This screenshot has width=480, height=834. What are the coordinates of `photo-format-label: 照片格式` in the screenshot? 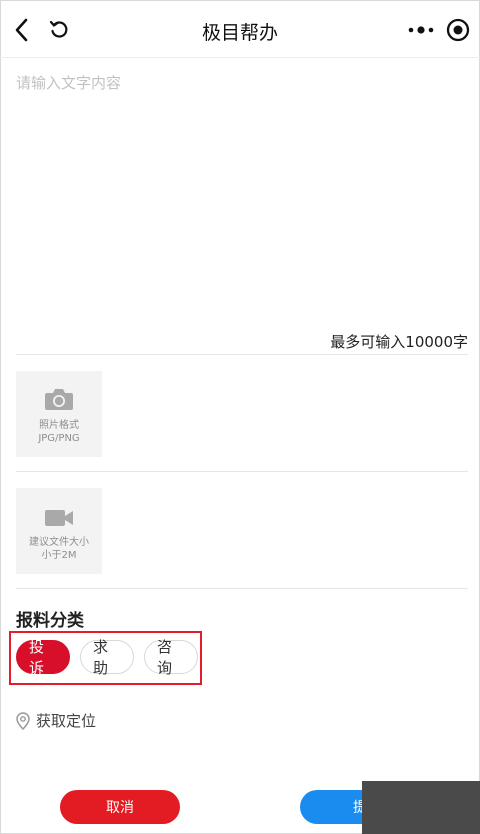 It's located at (59, 425).